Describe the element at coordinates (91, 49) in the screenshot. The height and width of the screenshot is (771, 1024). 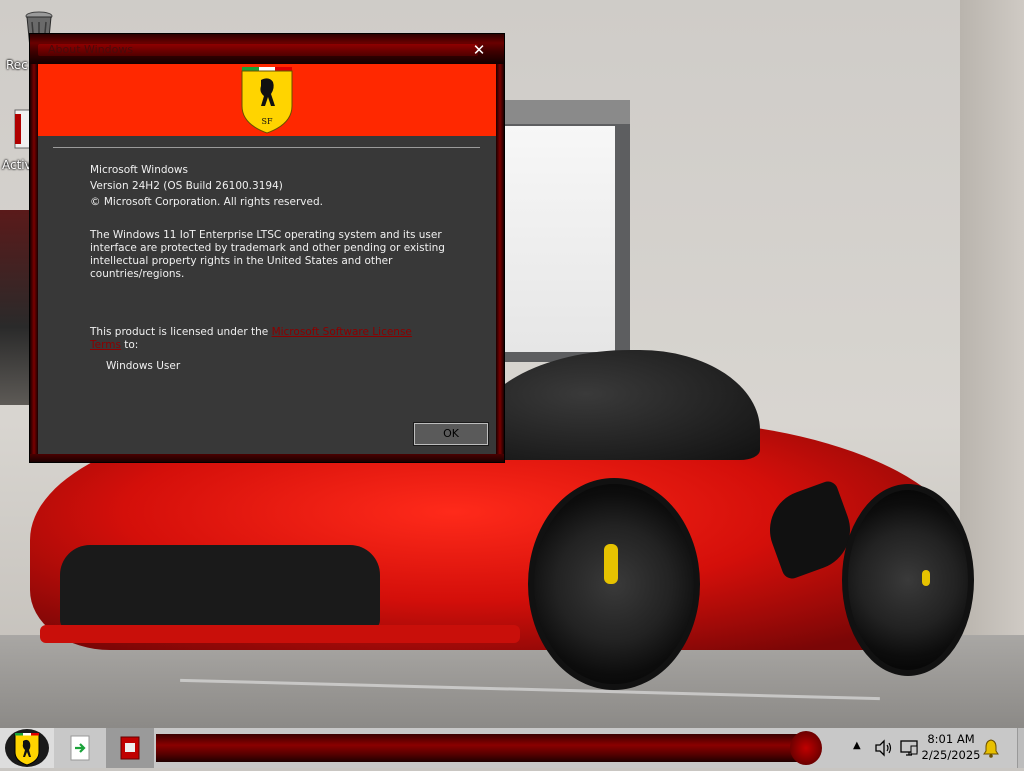
I see `dialog-title: About Windows` at that location.